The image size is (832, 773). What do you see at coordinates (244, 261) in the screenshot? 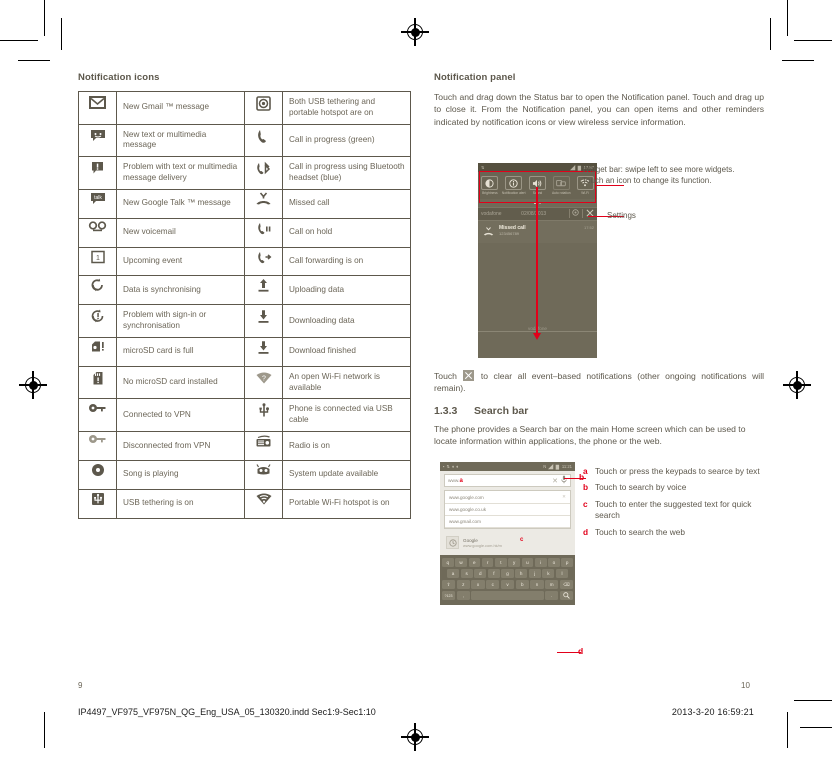
I see `table-row: 1 Upcoming event Call forwarding is on` at bounding box center [244, 261].